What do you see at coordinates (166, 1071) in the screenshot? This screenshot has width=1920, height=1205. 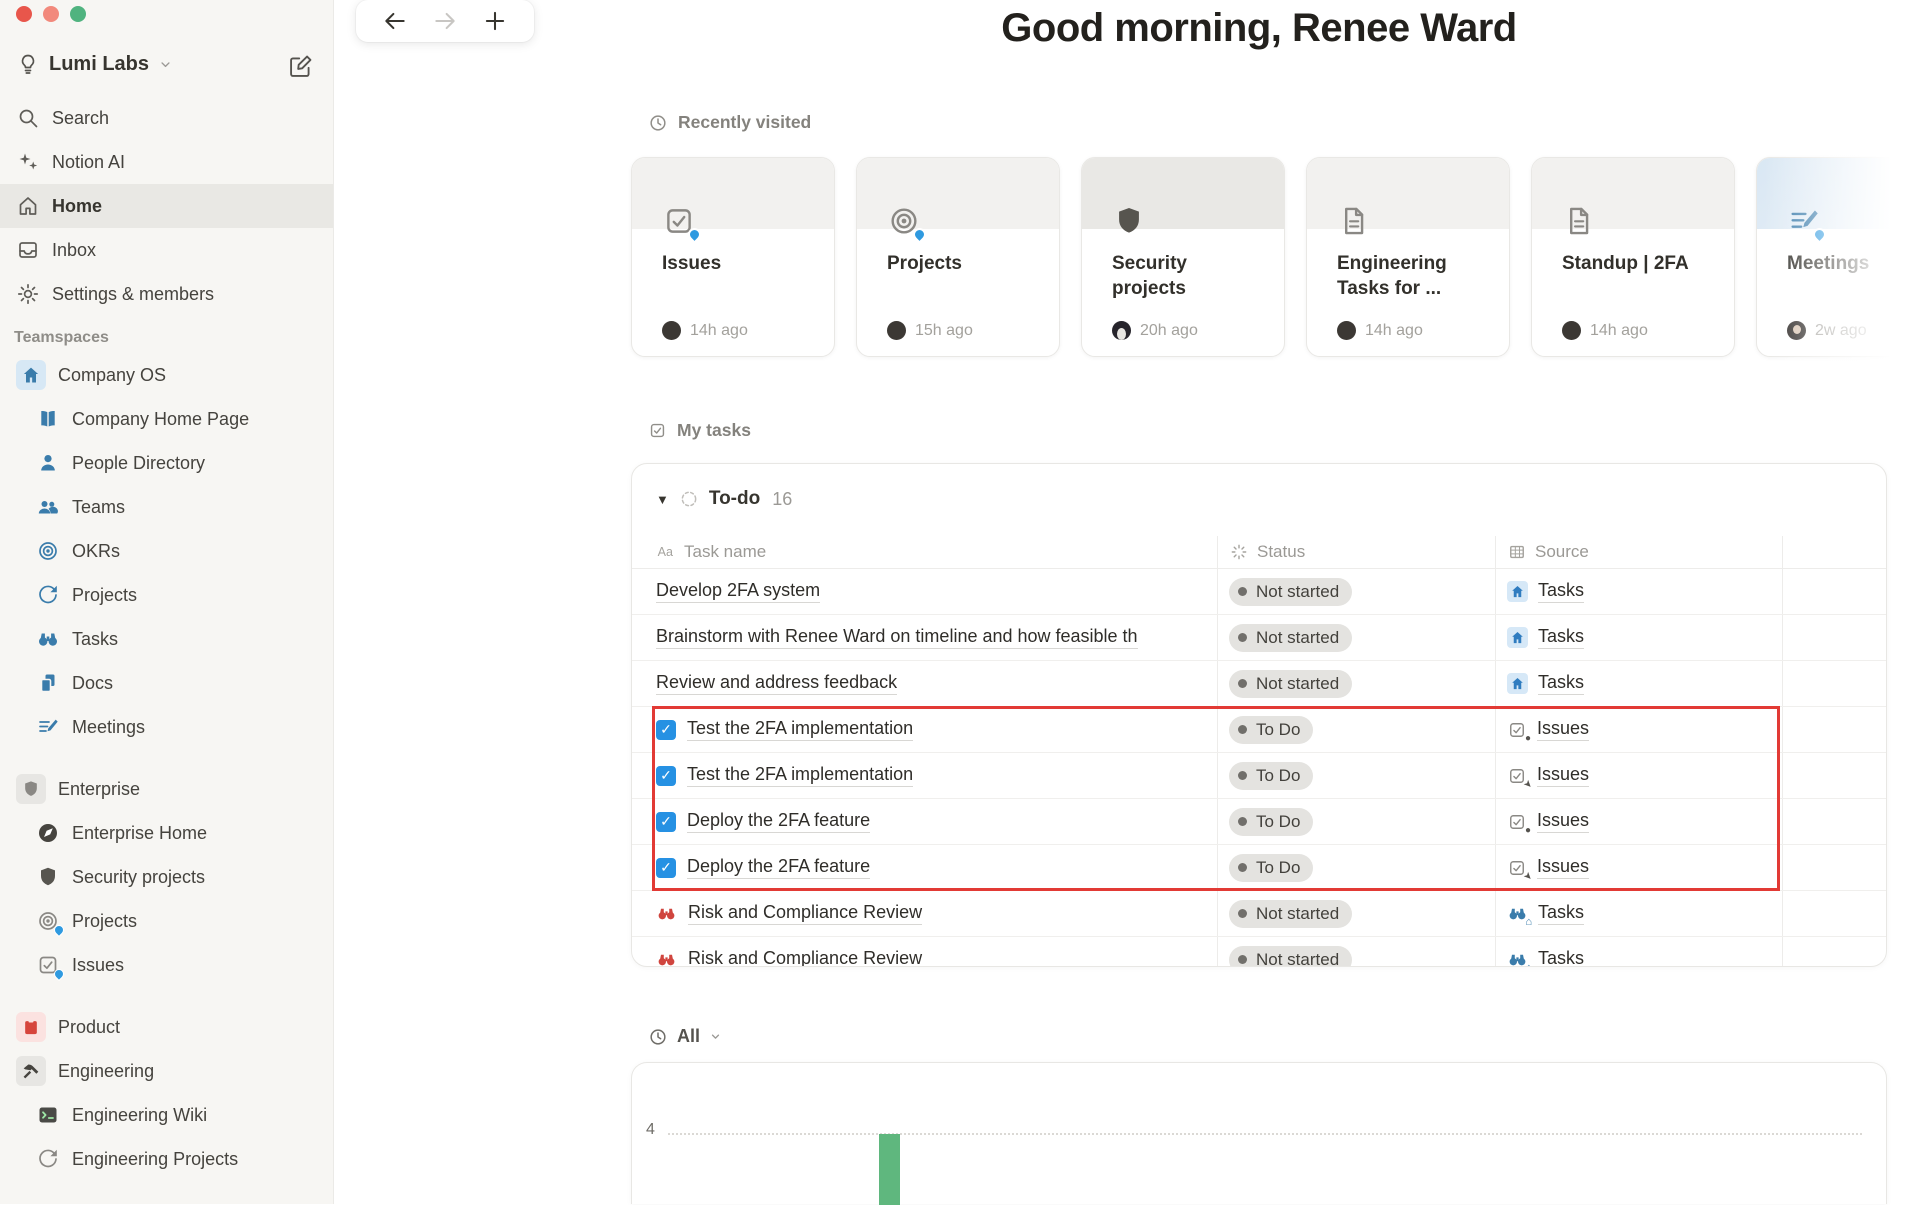 I see `sidebar-item-engineering: Engineering` at bounding box center [166, 1071].